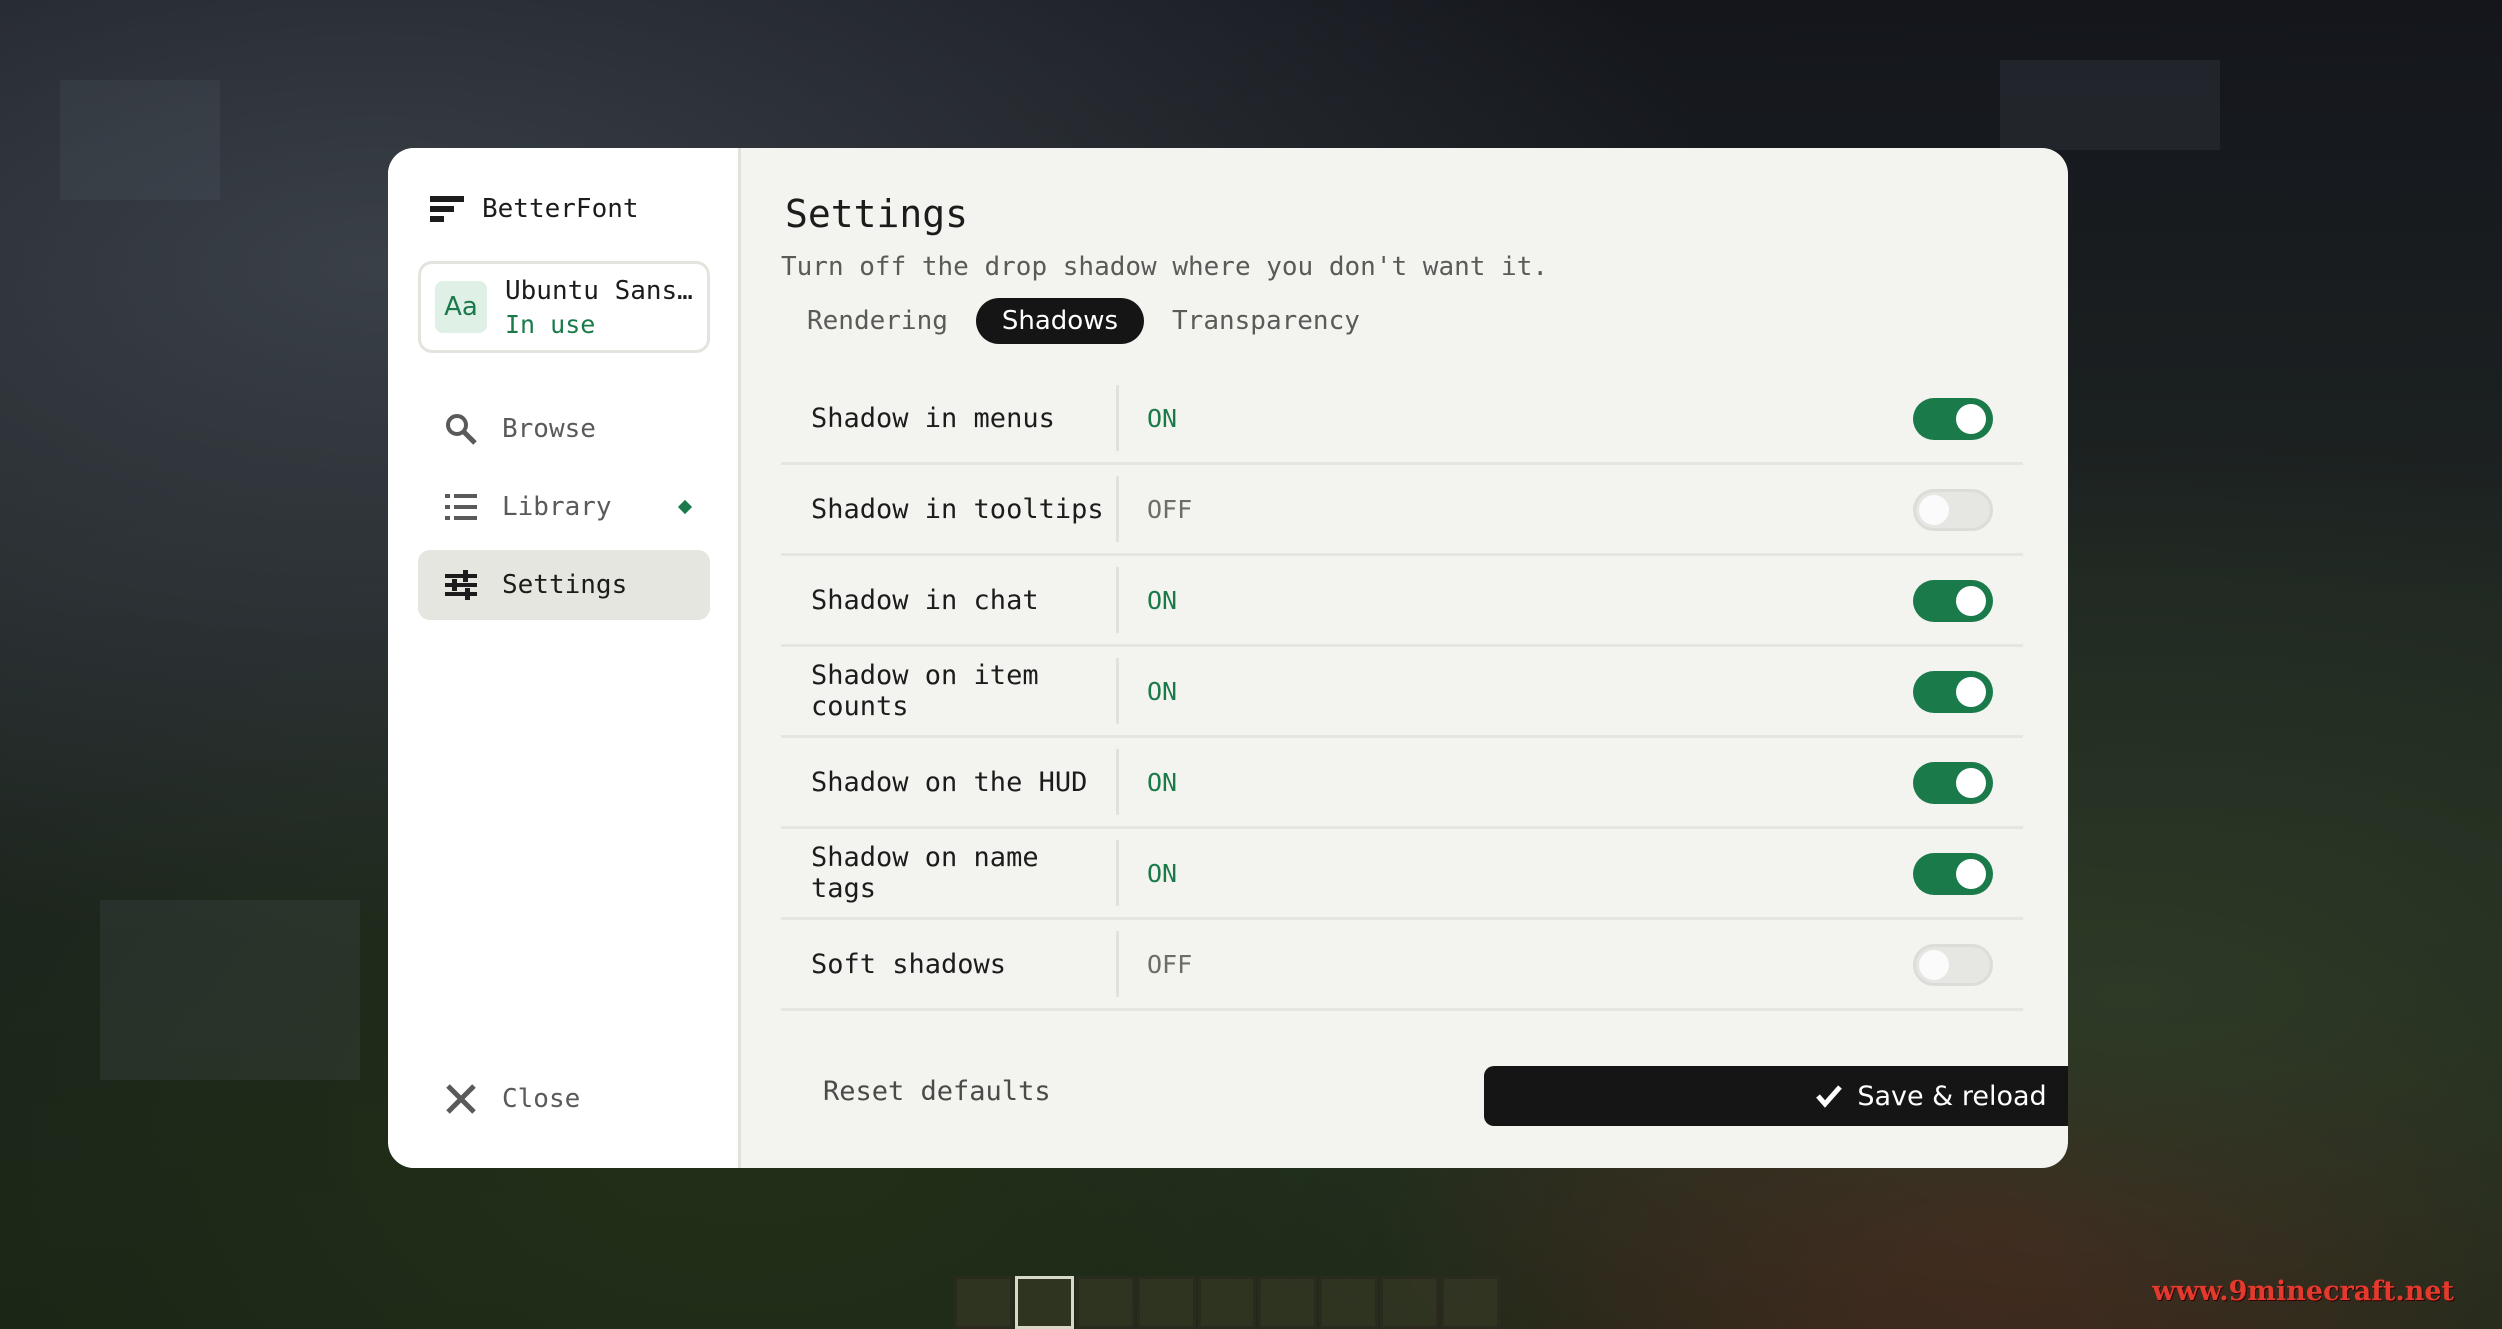 This screenshot has height=1329, width=2502. I want to click on update-indicator-dot, so click(685, 507).